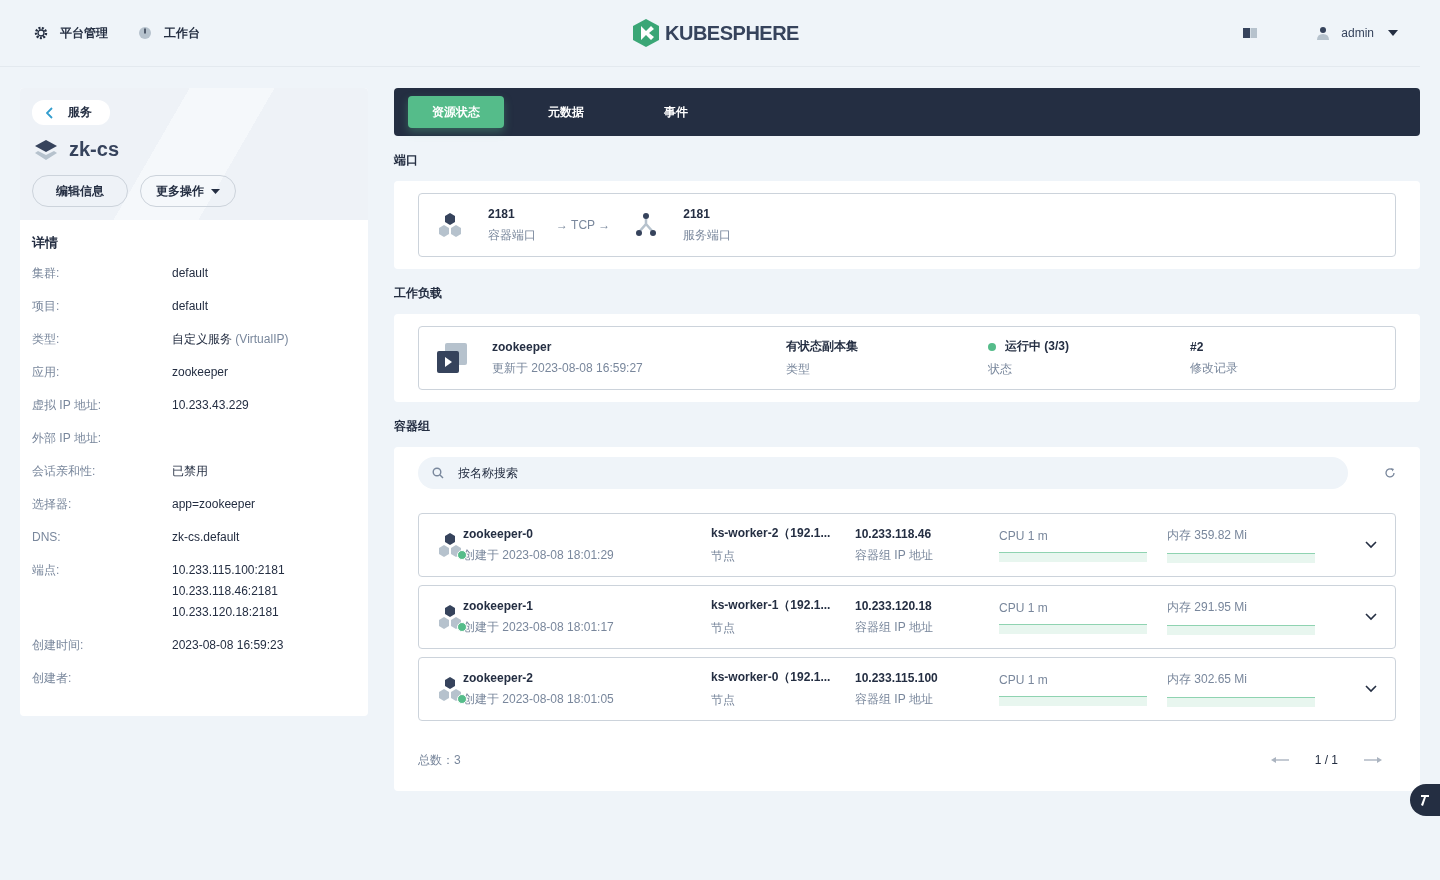 This screenshot has height=880, width=1440. I want to click on branch-icon, so click(646, 225).